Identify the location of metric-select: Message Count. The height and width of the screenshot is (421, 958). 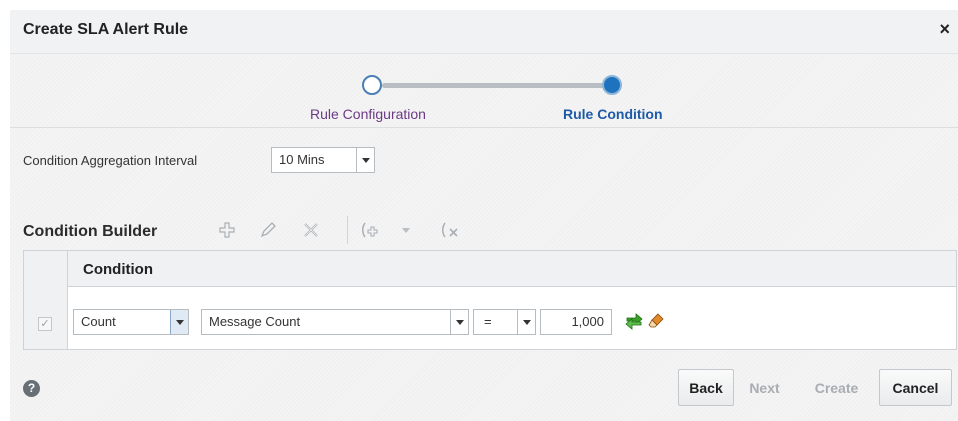
(335, 322).